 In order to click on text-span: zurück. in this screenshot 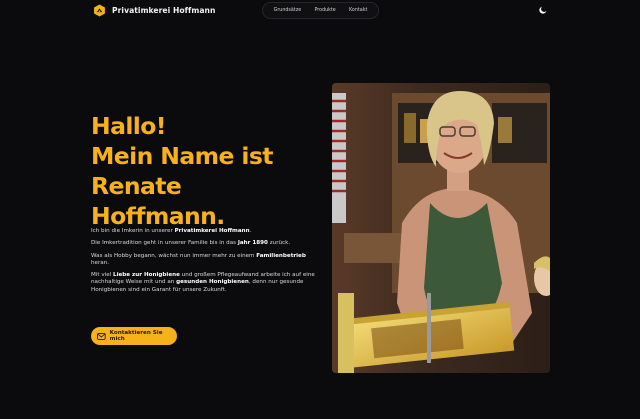, I will do `click(279, 243)`.